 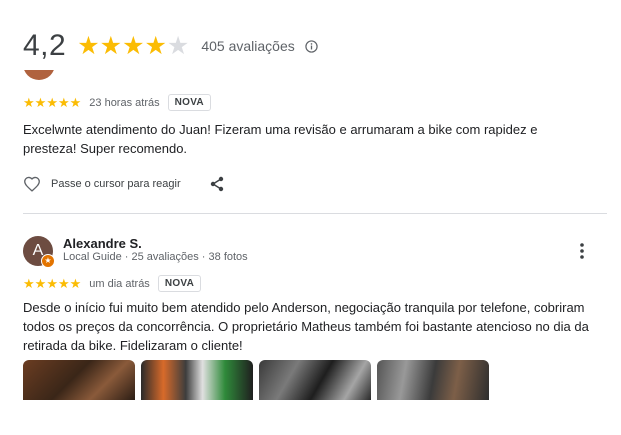 What do you see at coordinates (247, 46) in the screenshot?
I see `review-count: 405 avaliações` at bounding box center [247, 46].